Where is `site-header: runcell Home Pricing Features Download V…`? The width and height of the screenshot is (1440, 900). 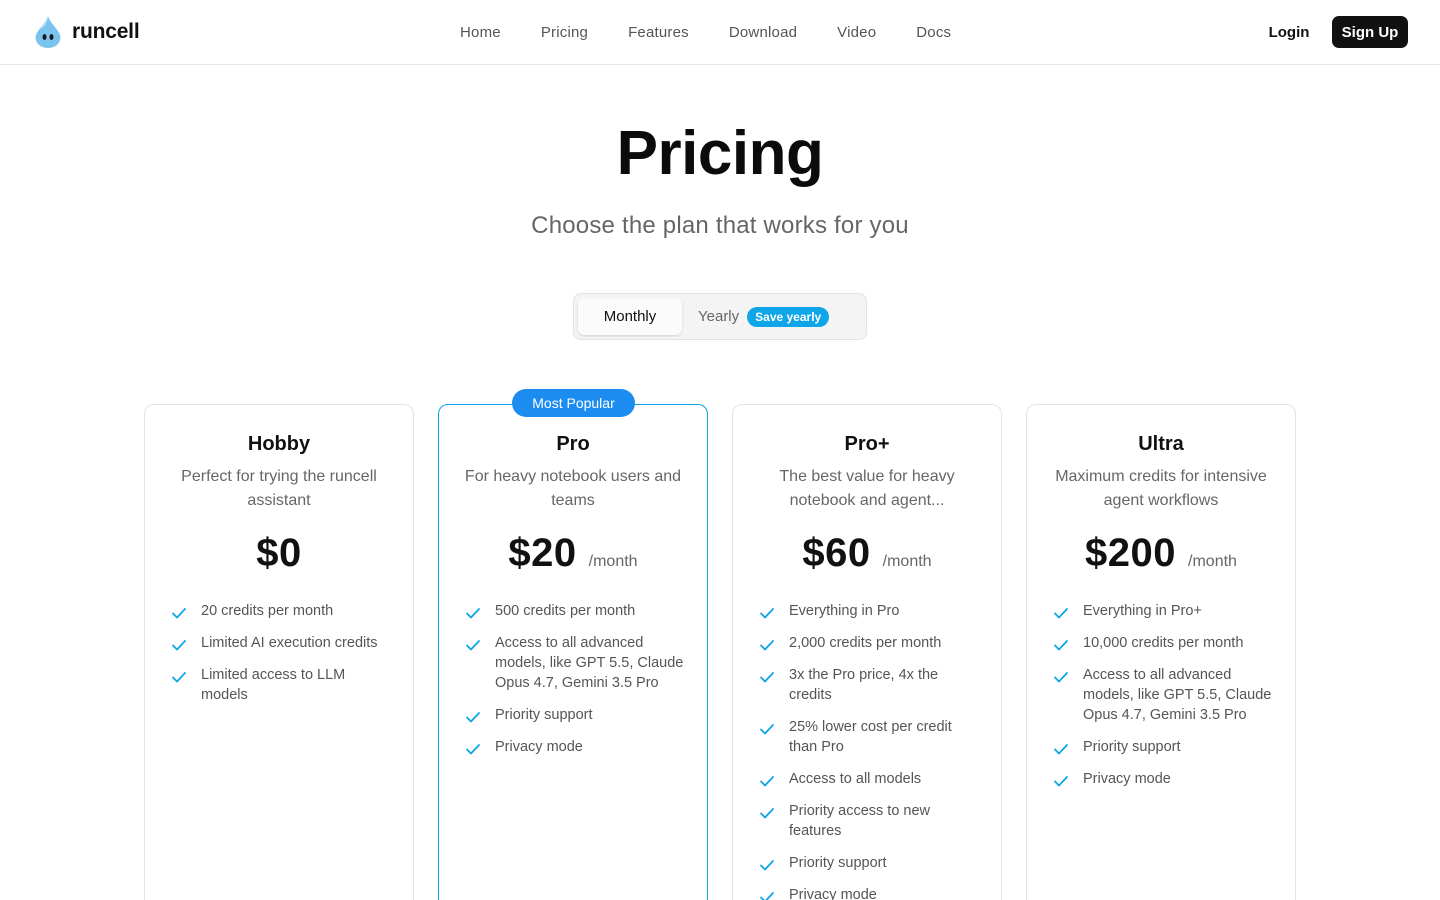 site-header: runcell Home Pricing Features Download V… is located at coordinates (720, 32).